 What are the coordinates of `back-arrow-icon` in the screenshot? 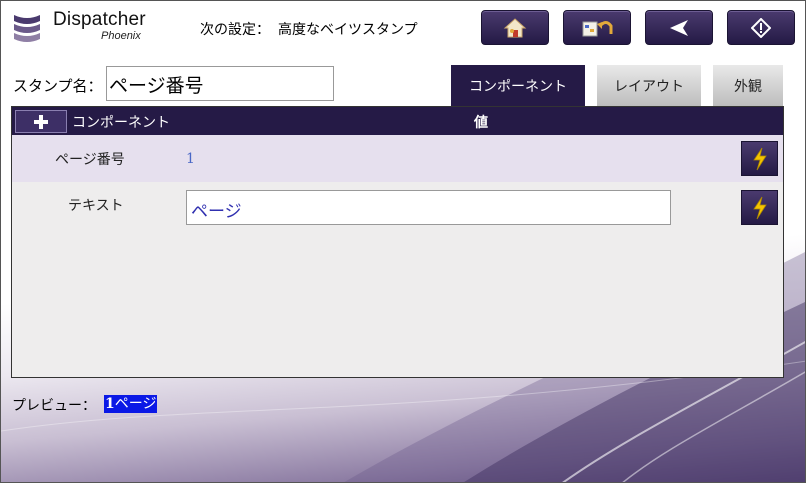 It's located at (679, 27).